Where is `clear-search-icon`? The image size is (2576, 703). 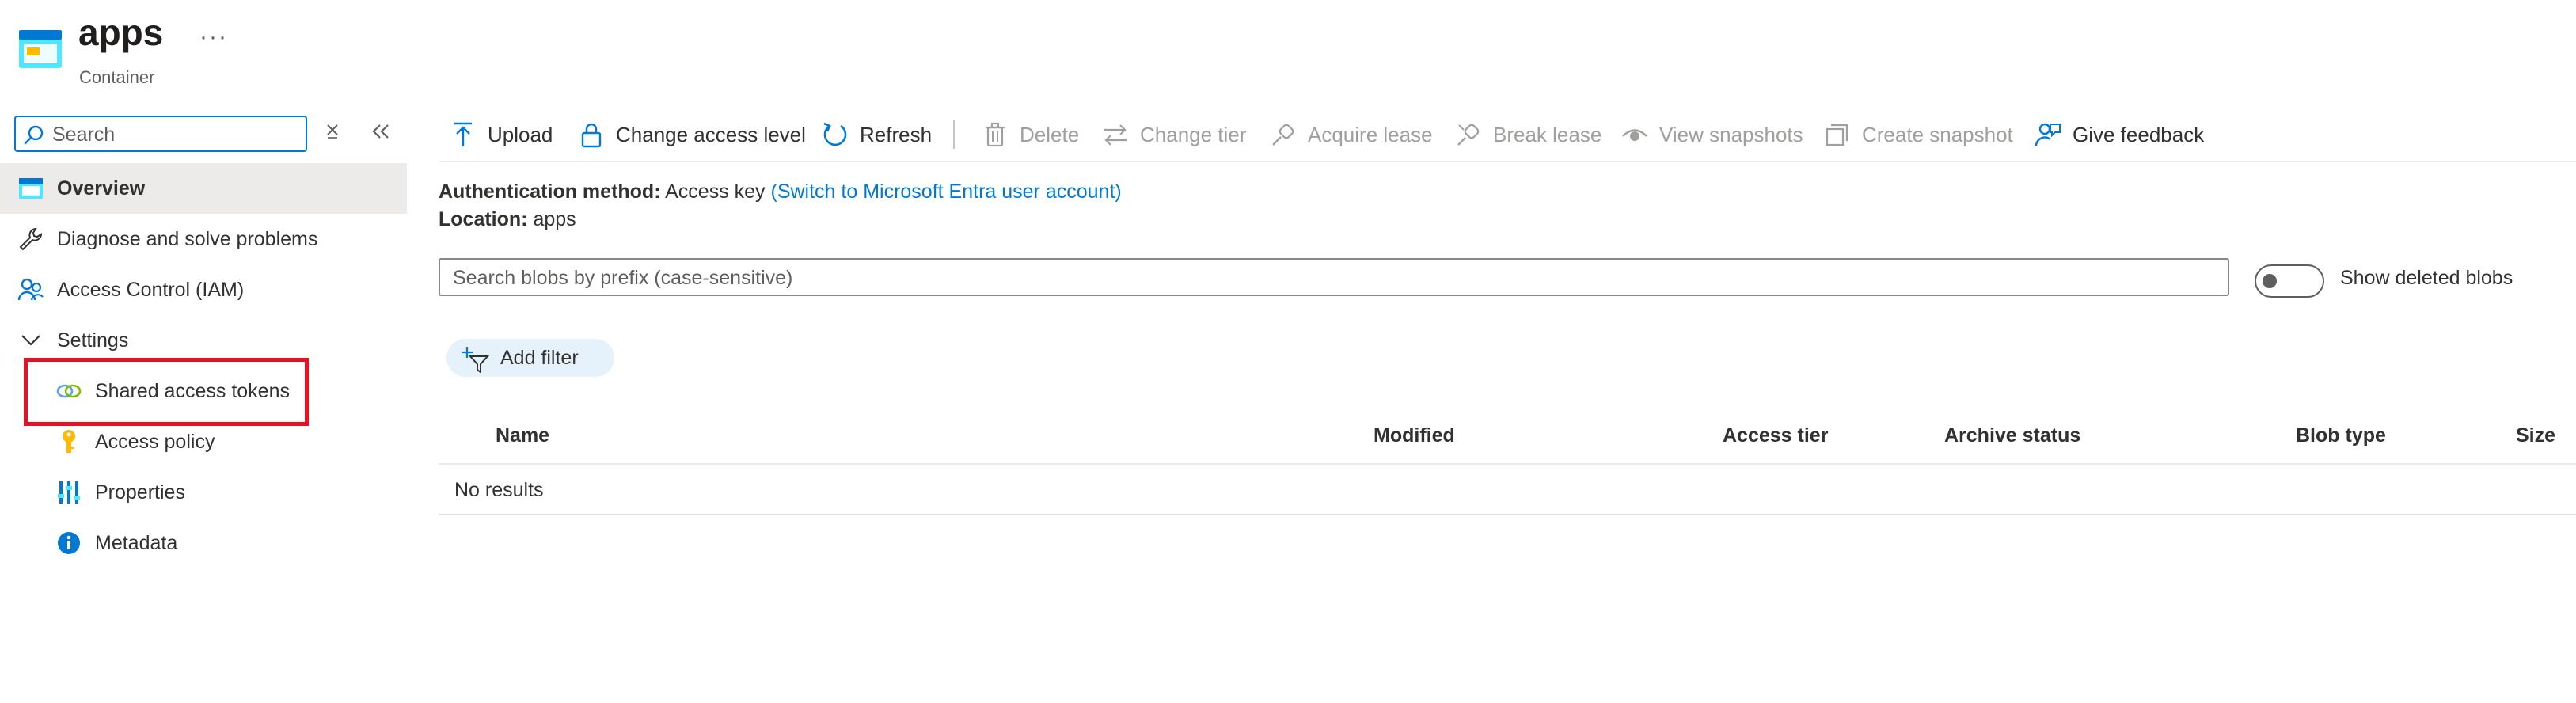
clear-search-icon is located at coordinates (332, 131).